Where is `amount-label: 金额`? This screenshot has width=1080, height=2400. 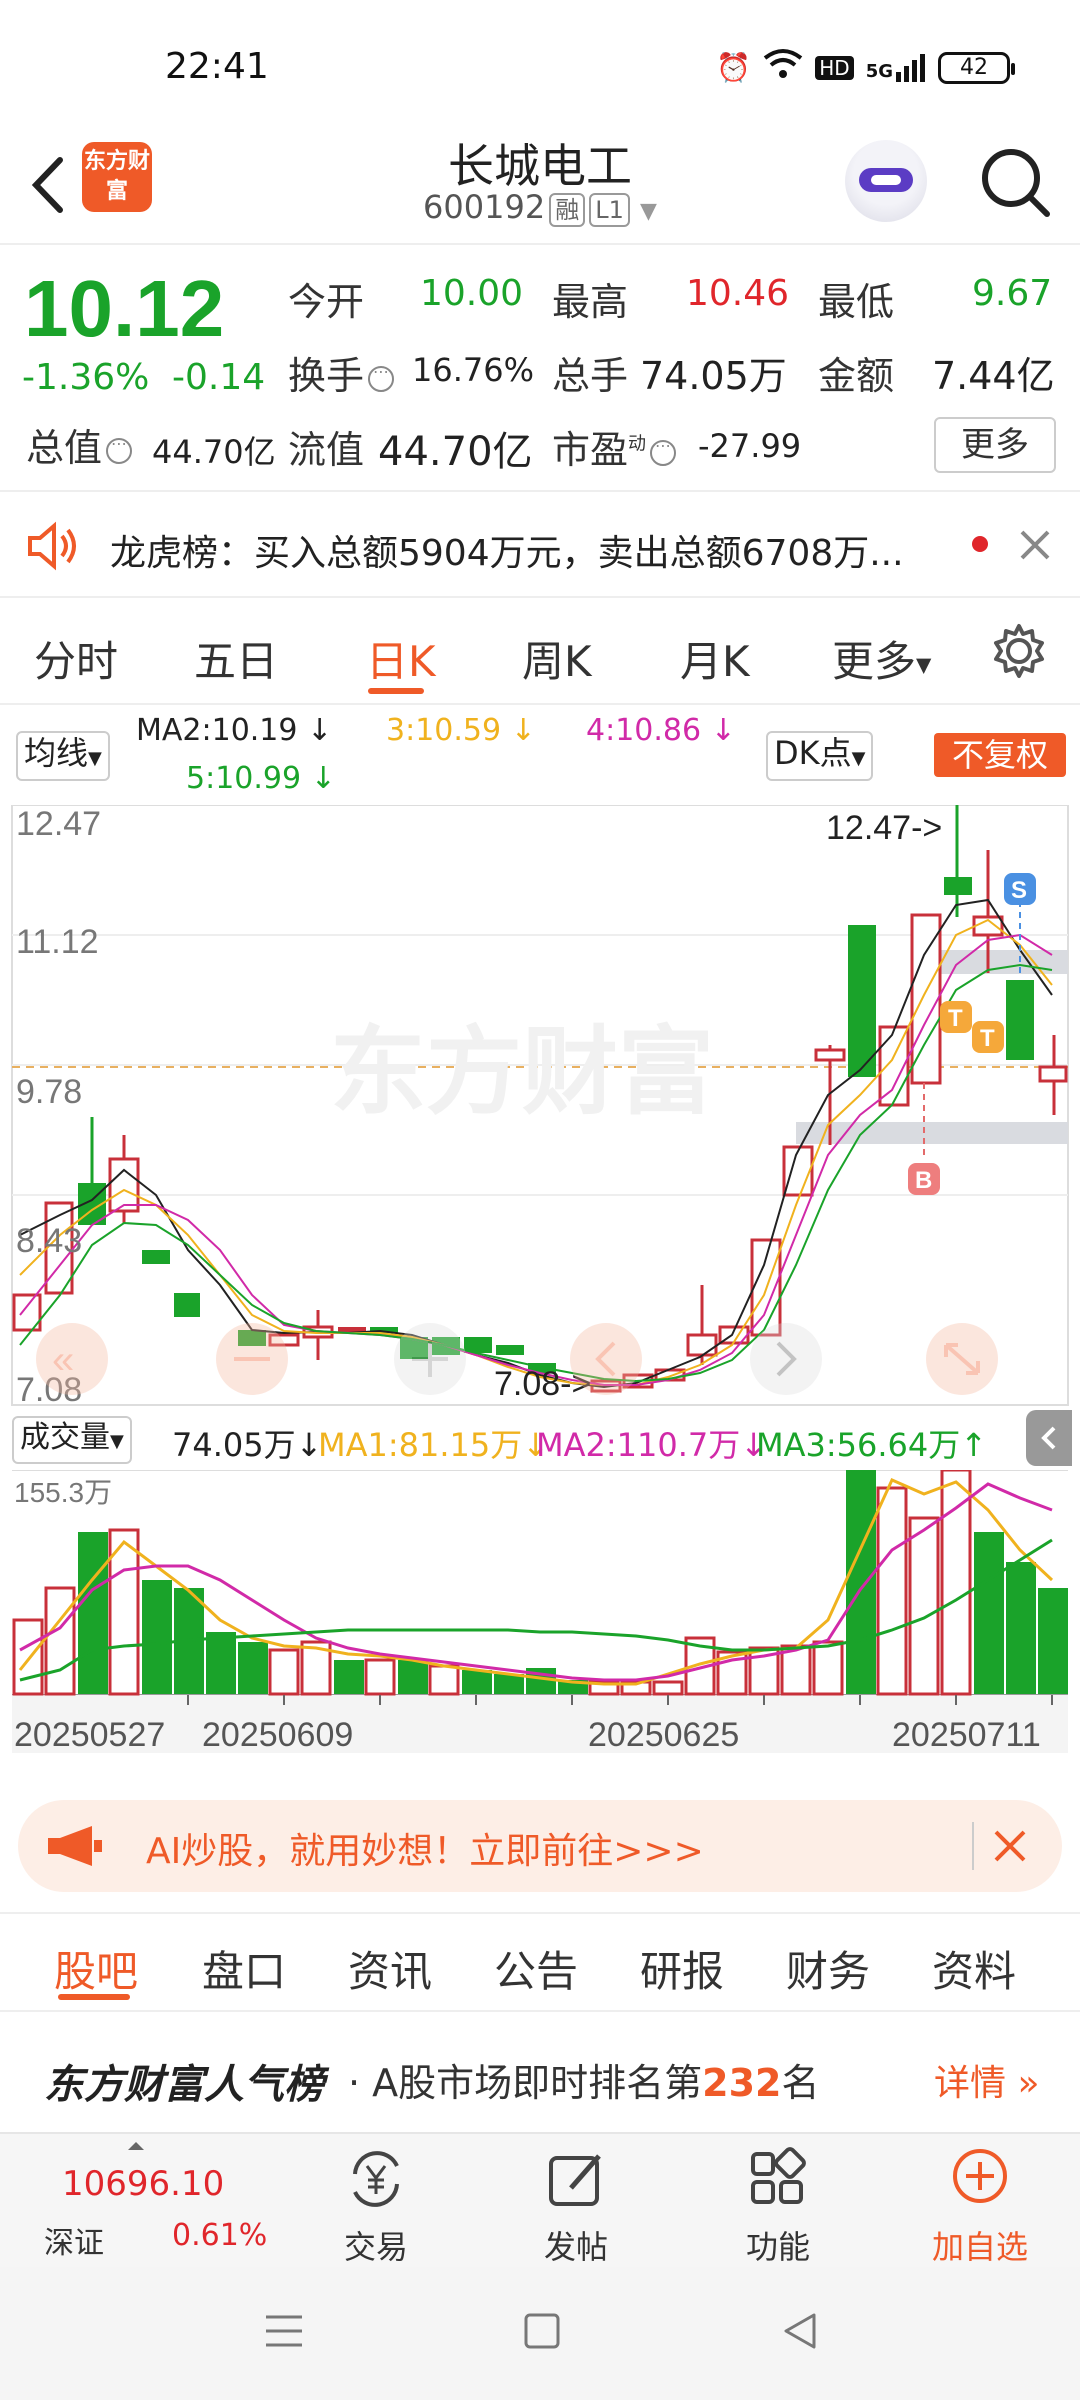
amount-label: 金额 is located at coordinates (856, 376).